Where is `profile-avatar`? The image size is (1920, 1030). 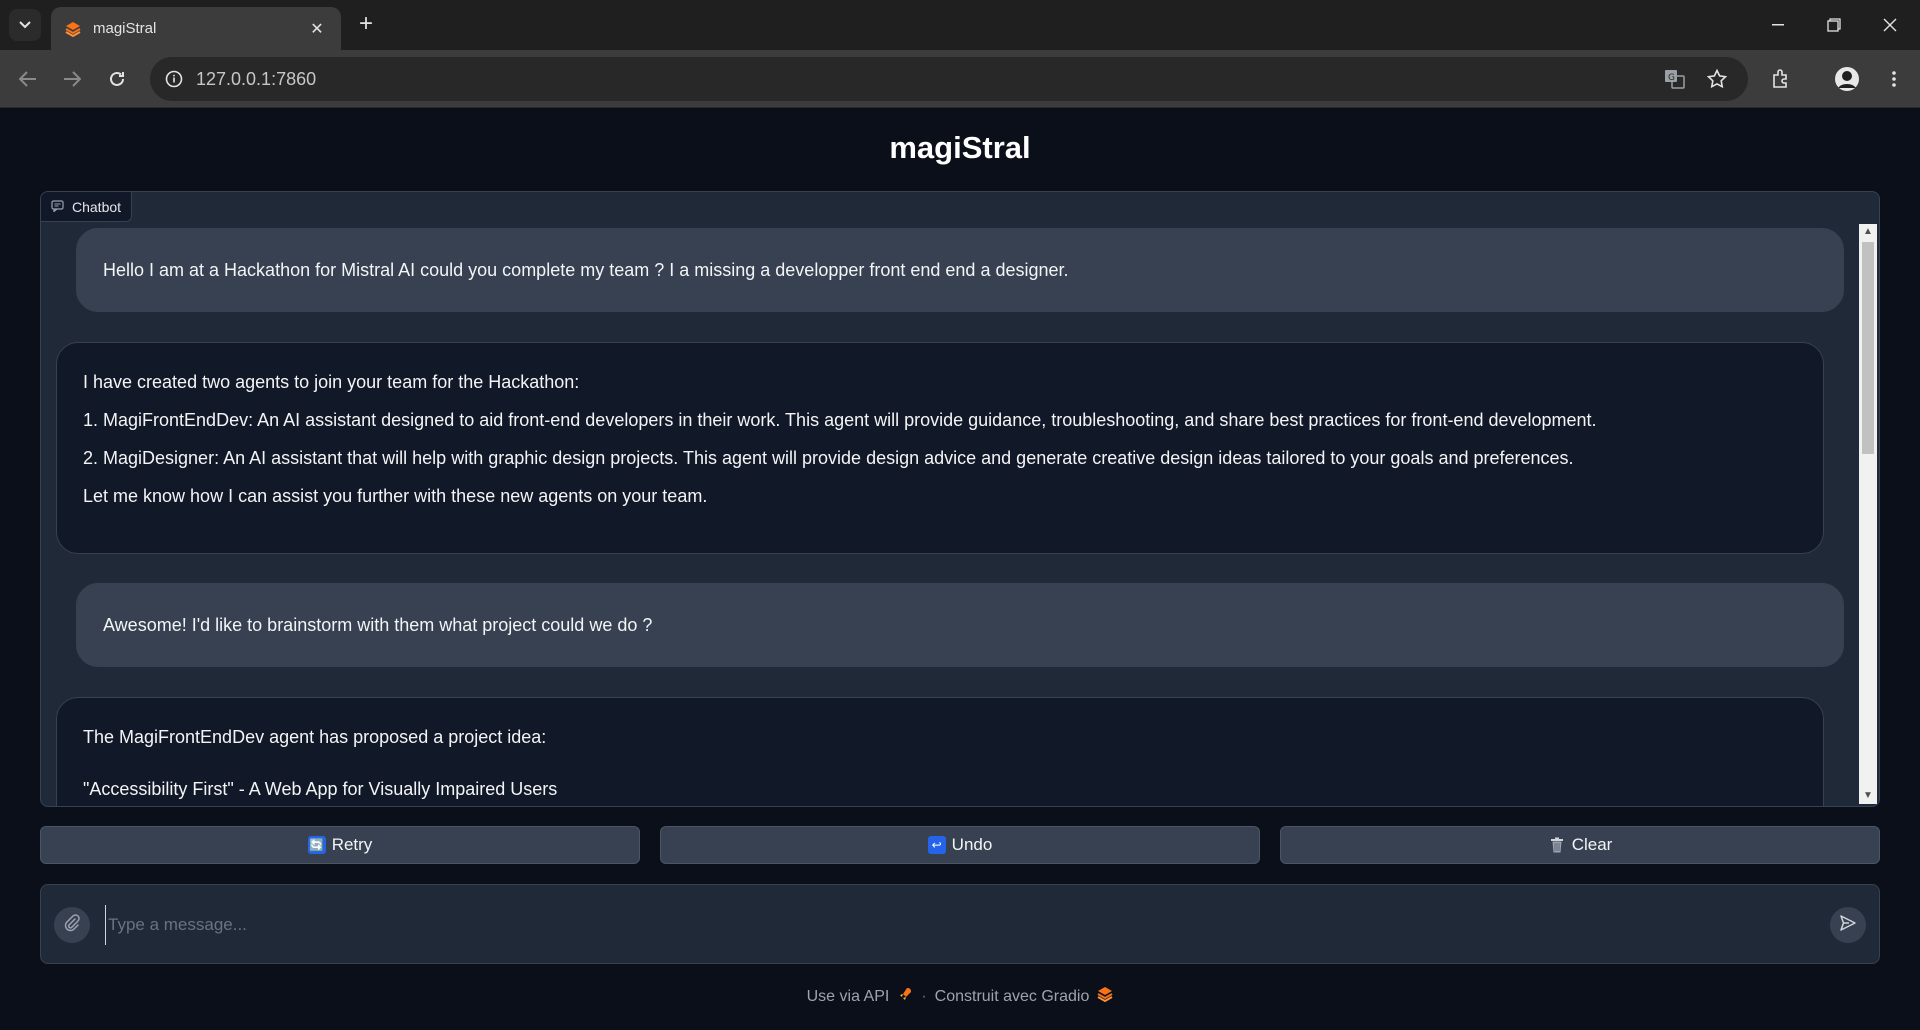
profile-avatar is located at coordinates (1847, 79).